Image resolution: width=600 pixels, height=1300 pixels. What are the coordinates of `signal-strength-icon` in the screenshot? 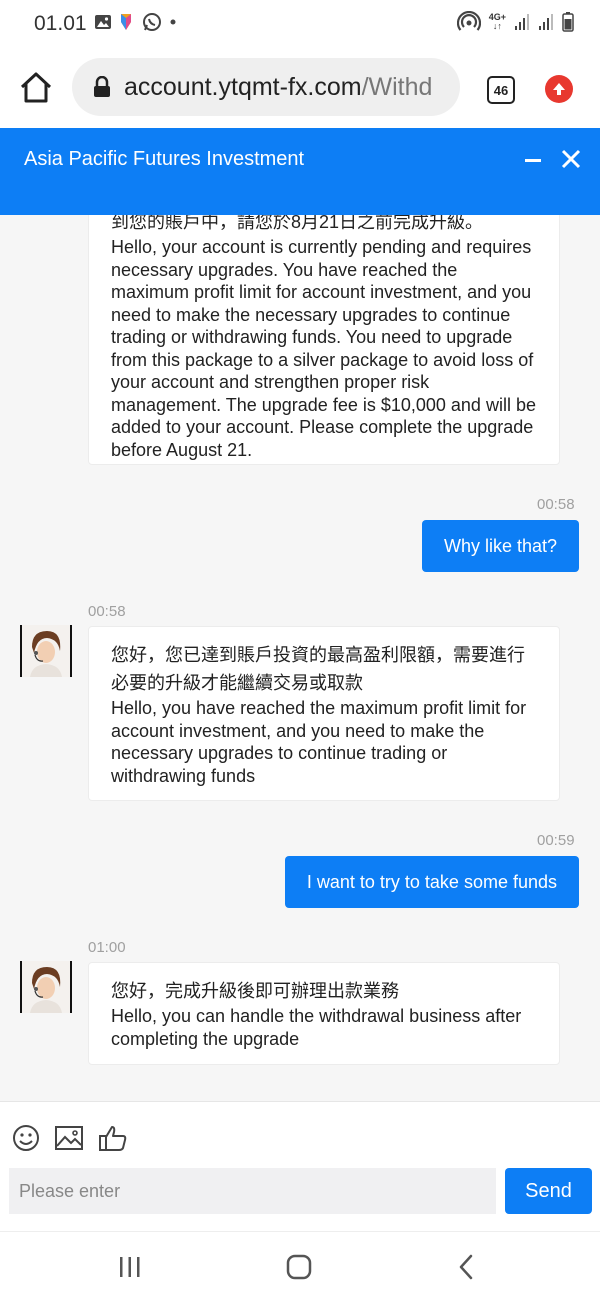 It's located at (522, 22).